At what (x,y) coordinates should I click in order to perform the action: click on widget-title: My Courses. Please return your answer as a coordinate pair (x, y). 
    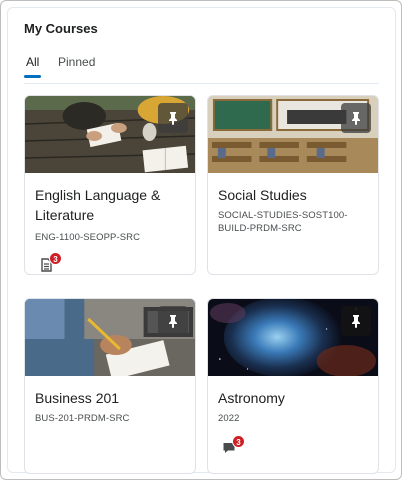
    Looking at the image, I should click on (61, 28).